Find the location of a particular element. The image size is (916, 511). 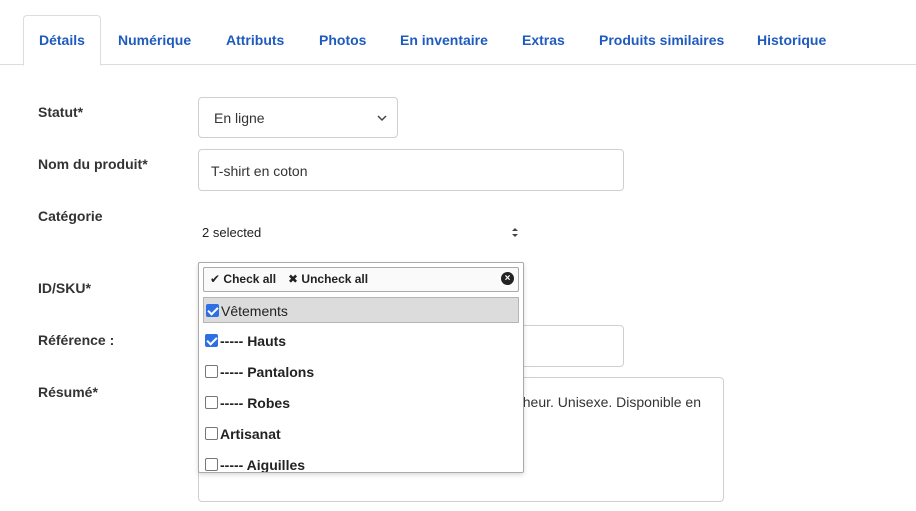

item-label: Artisanat is located at coordinates (250, 434).